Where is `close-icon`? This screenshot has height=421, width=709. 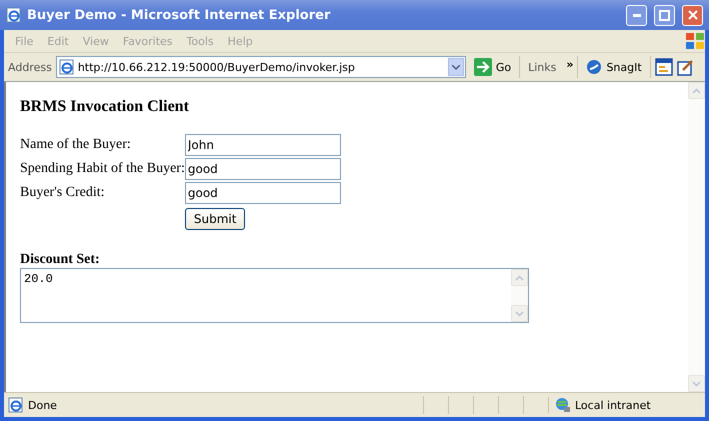 close-icon is located at coordinates (693, 15).